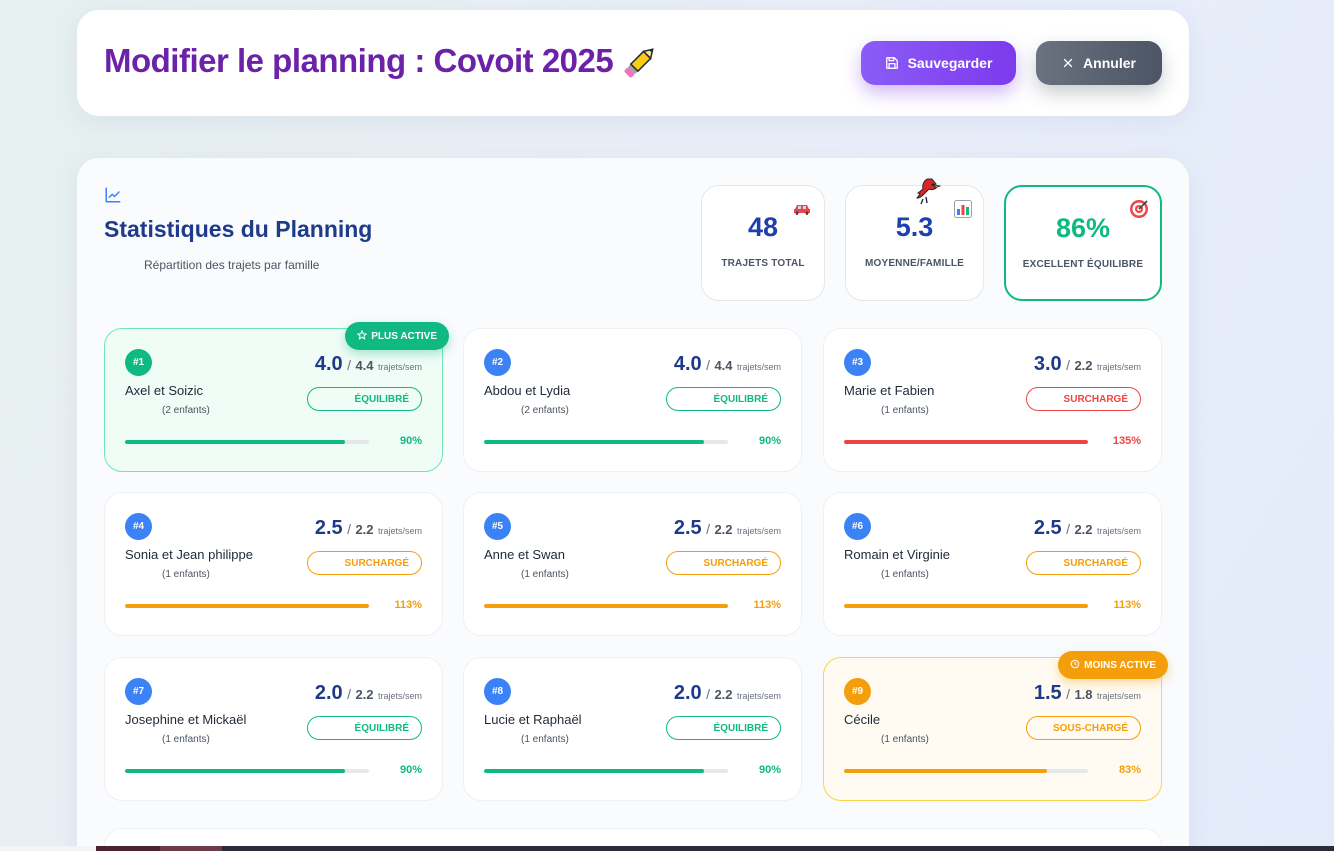 Image resolution: width=1334 pixels, height=851 pixels. Describe the element at coordinates (1075, 665) in the screenshot. I see `clock-icon` at that location.